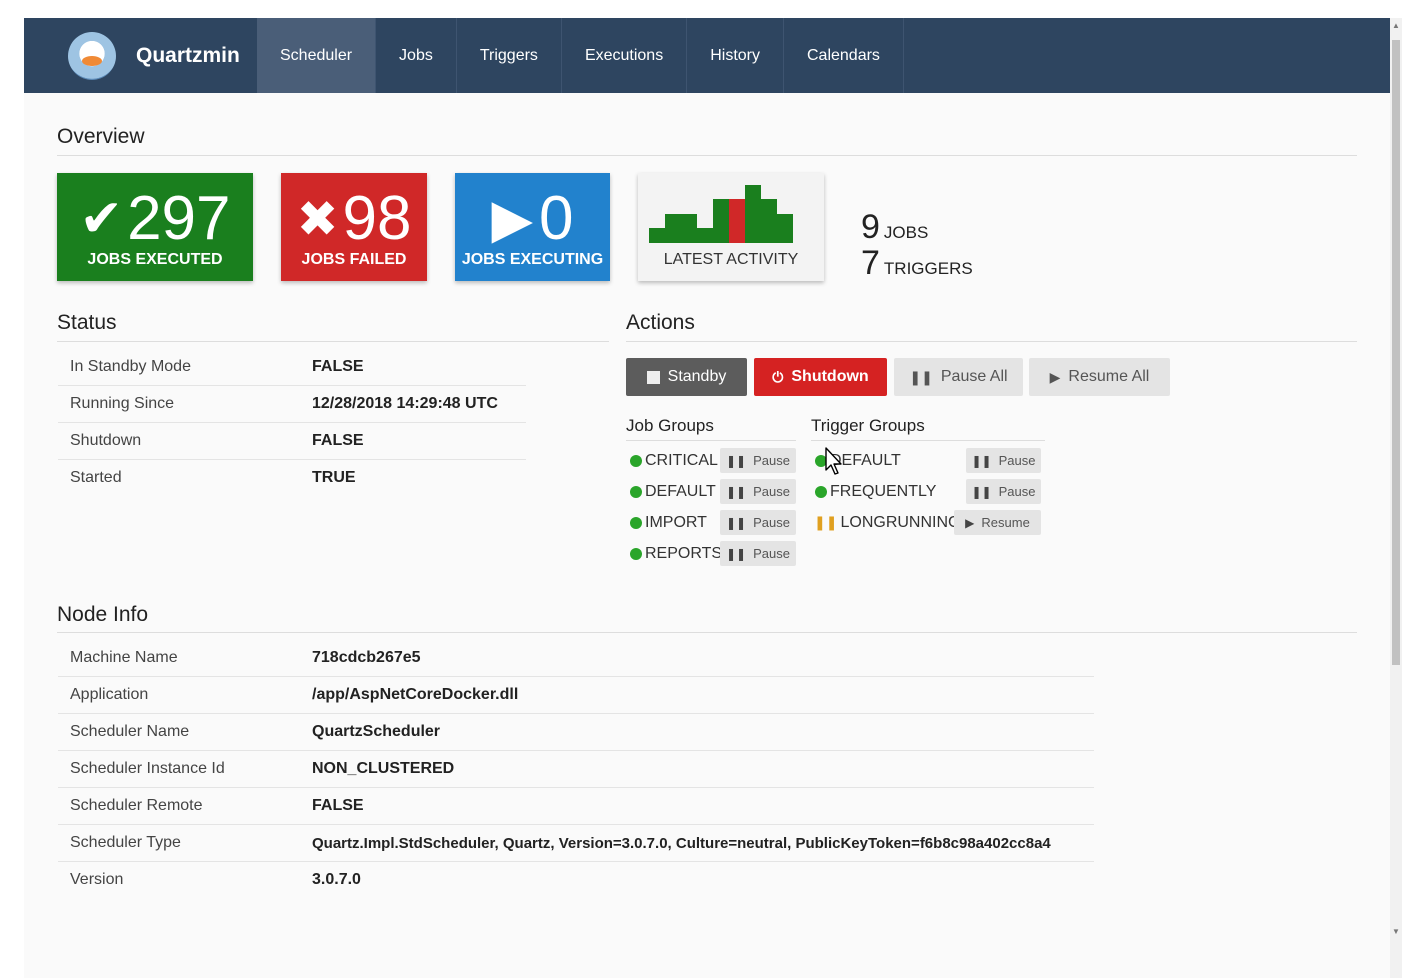 Image resolution: width=1402 pixels, height=978 pixels. Describe the element at coordinates (670, 425) in the screenshot. I see `job-groups-title: Job Groups` at that location.